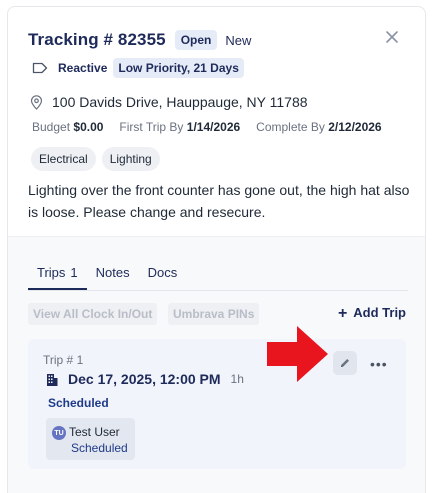  I want to click on close-button, so click(392, 37).